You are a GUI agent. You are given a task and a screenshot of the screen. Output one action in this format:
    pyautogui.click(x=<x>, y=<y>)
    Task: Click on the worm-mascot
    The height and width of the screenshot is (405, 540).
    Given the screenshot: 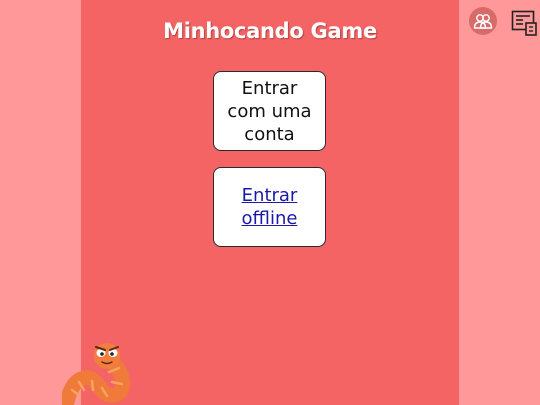 What is the action you would take?
    pyautogui.click(x=96, y=374)
    